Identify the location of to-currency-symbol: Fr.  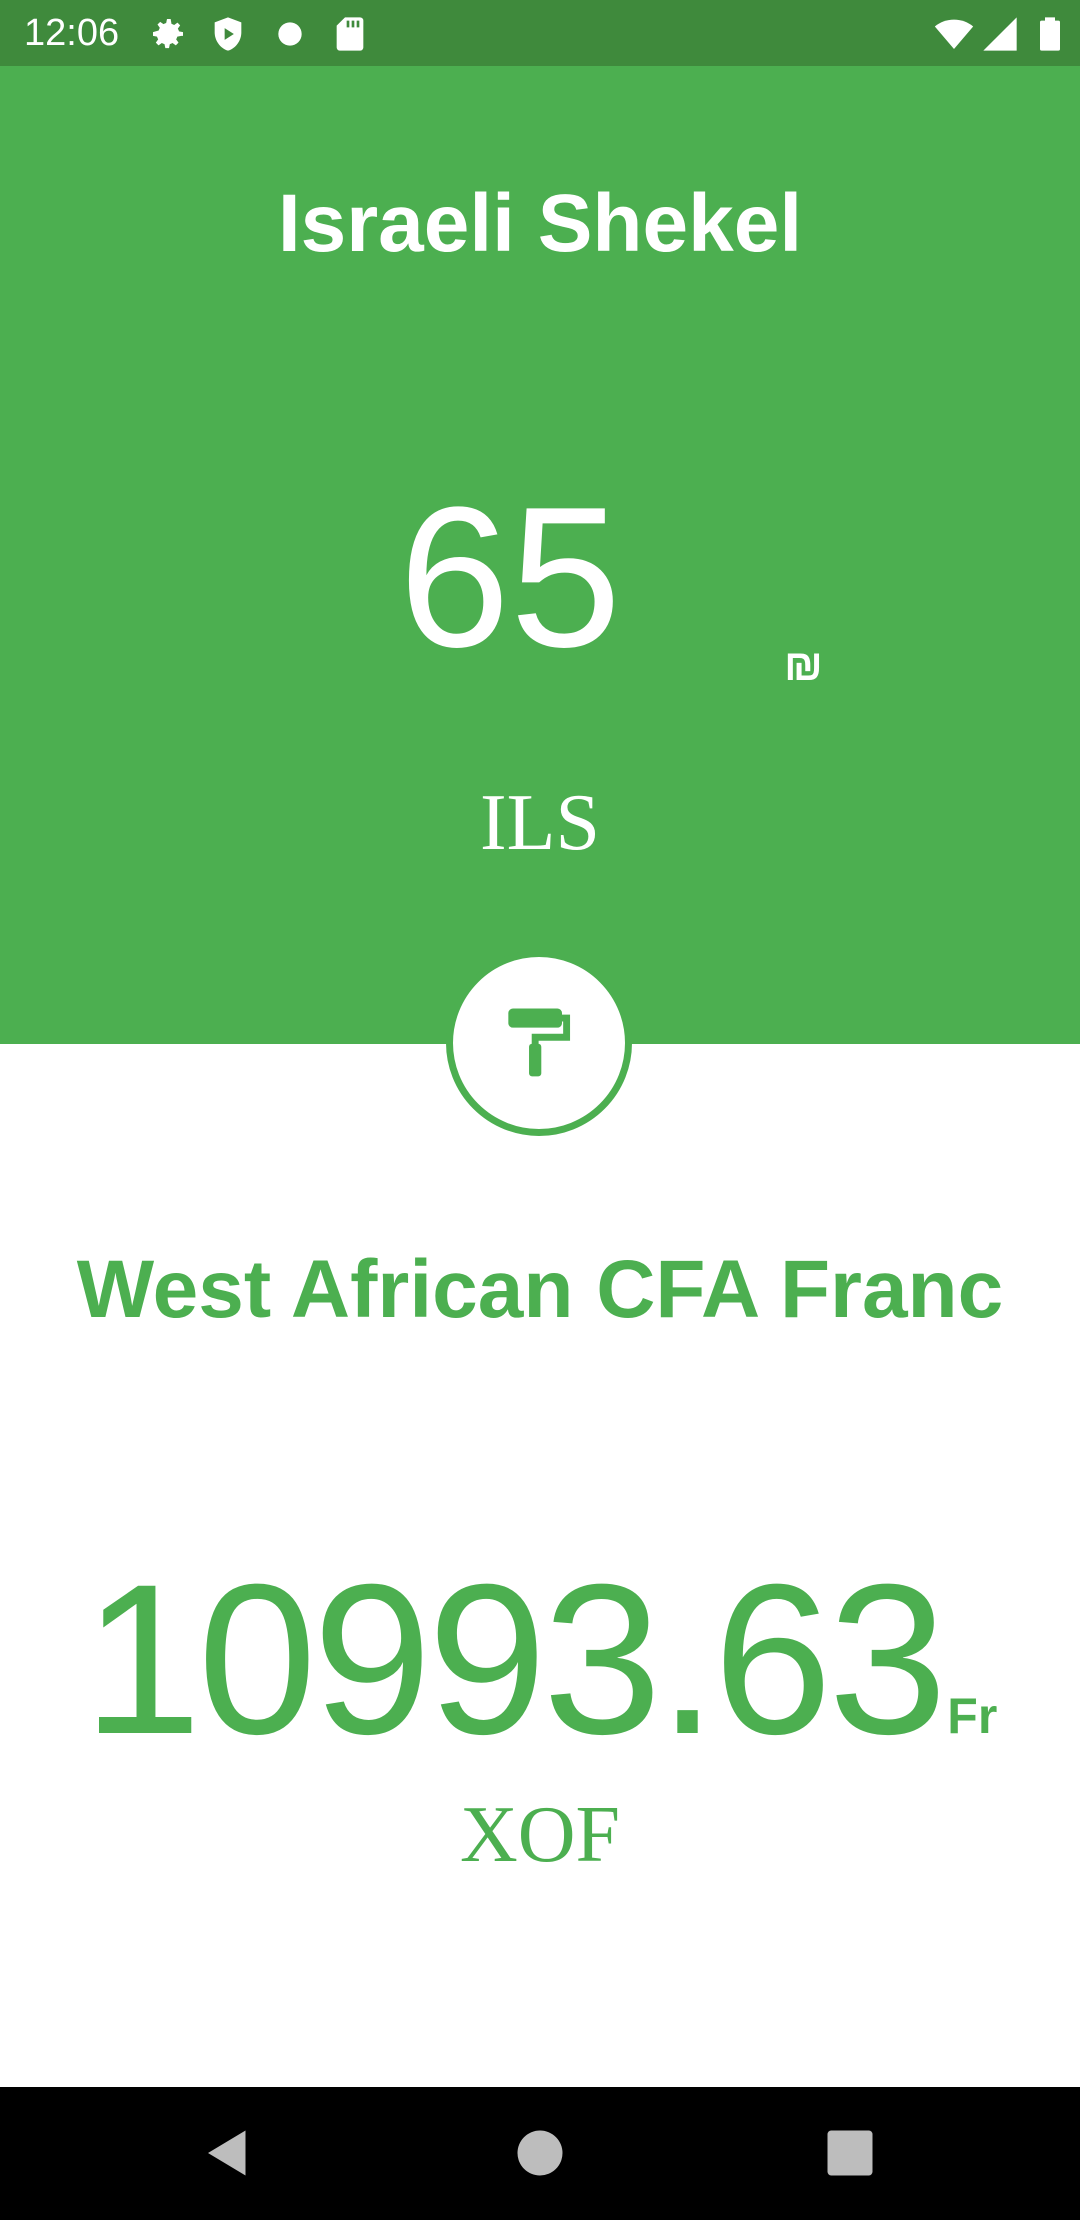
(972, 1716).